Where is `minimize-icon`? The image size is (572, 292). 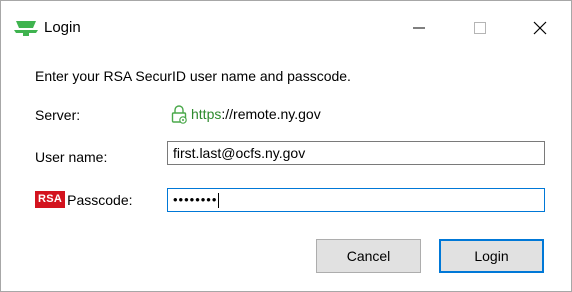 minimize-icon is located at coordinates (419, 28).